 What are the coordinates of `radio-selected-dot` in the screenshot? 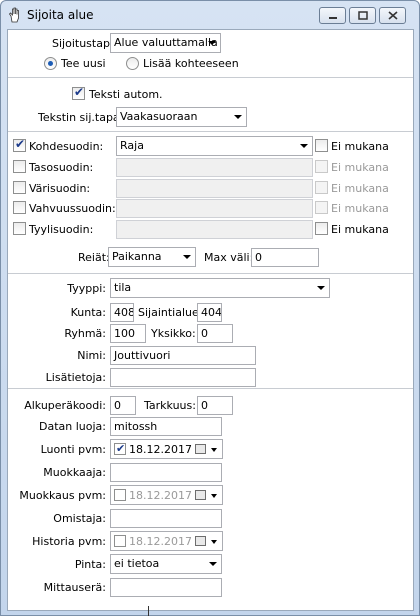 It's located at (50, 63).